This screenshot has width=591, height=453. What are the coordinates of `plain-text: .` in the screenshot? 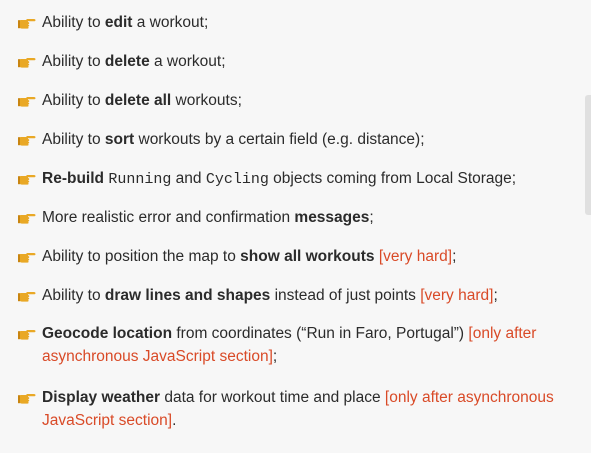 It's located at (174, 420).